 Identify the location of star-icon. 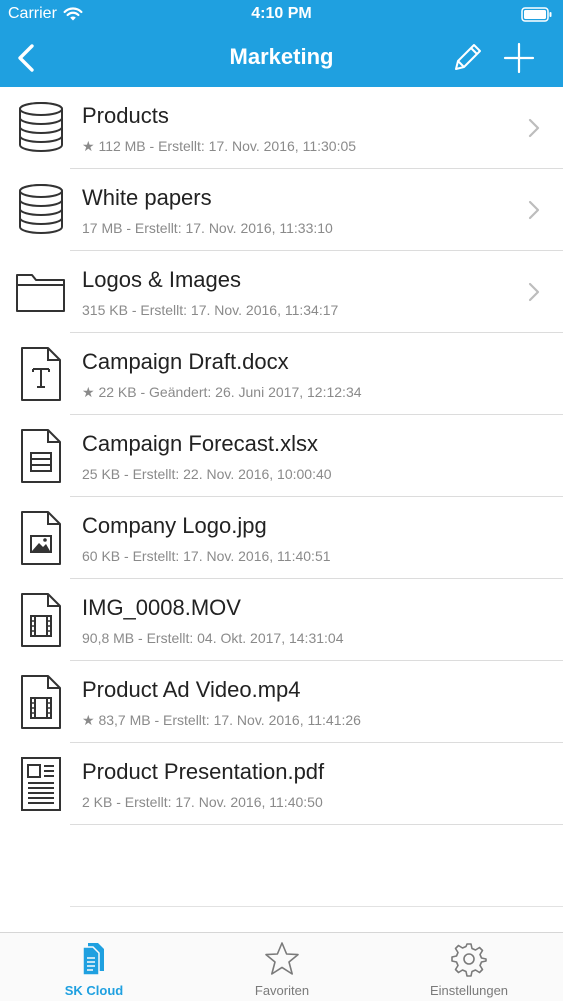
(282, 958).